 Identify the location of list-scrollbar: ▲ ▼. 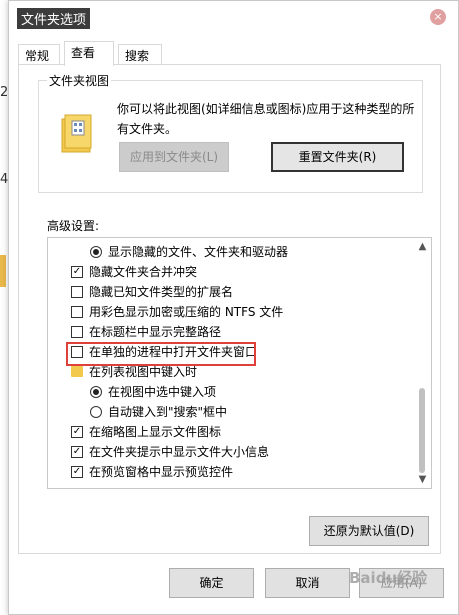
(422, 363).